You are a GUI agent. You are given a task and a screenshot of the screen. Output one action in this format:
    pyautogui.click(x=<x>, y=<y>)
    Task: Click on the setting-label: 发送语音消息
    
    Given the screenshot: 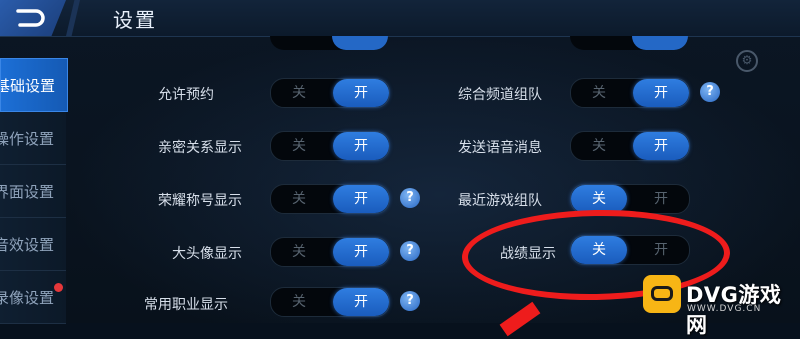 What is the action you would take?
    pyautogui.click(x=500, y=148)
    